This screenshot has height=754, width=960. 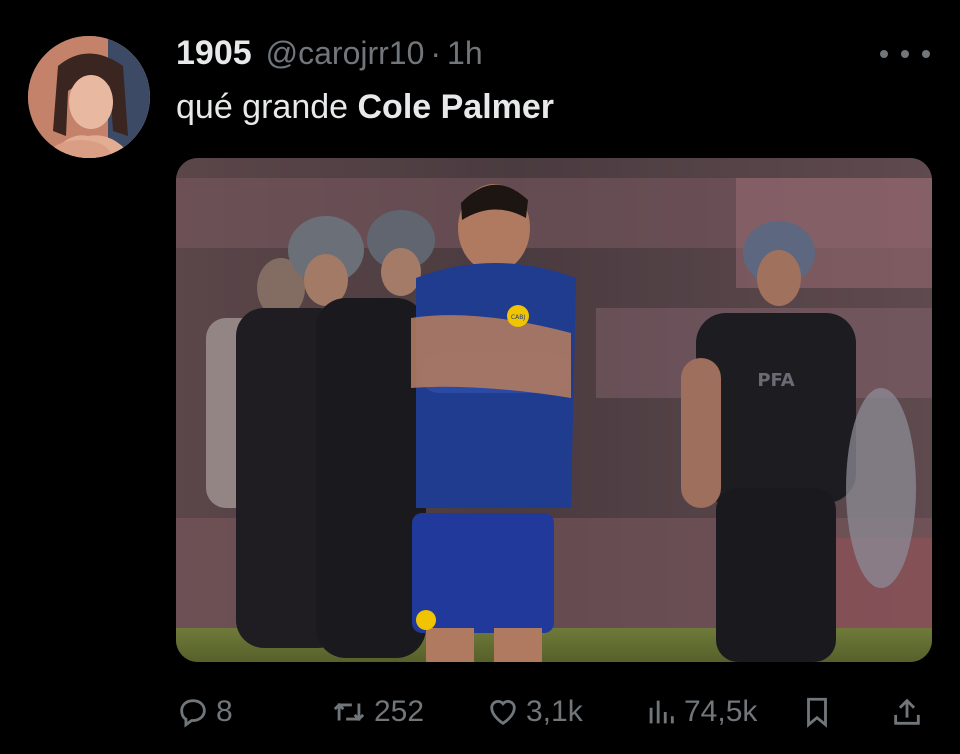 I want to click on reply-button: 8, so click(x=204, y=712).